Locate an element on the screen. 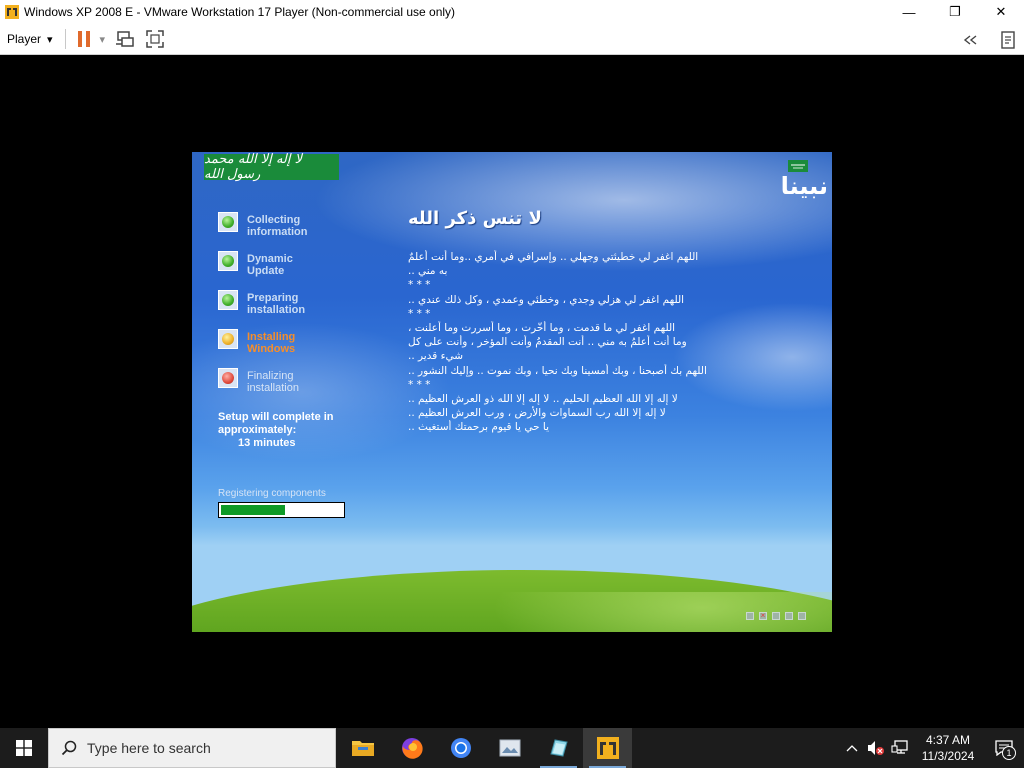  disk-tool-icon is located at coordinates (558, 748).